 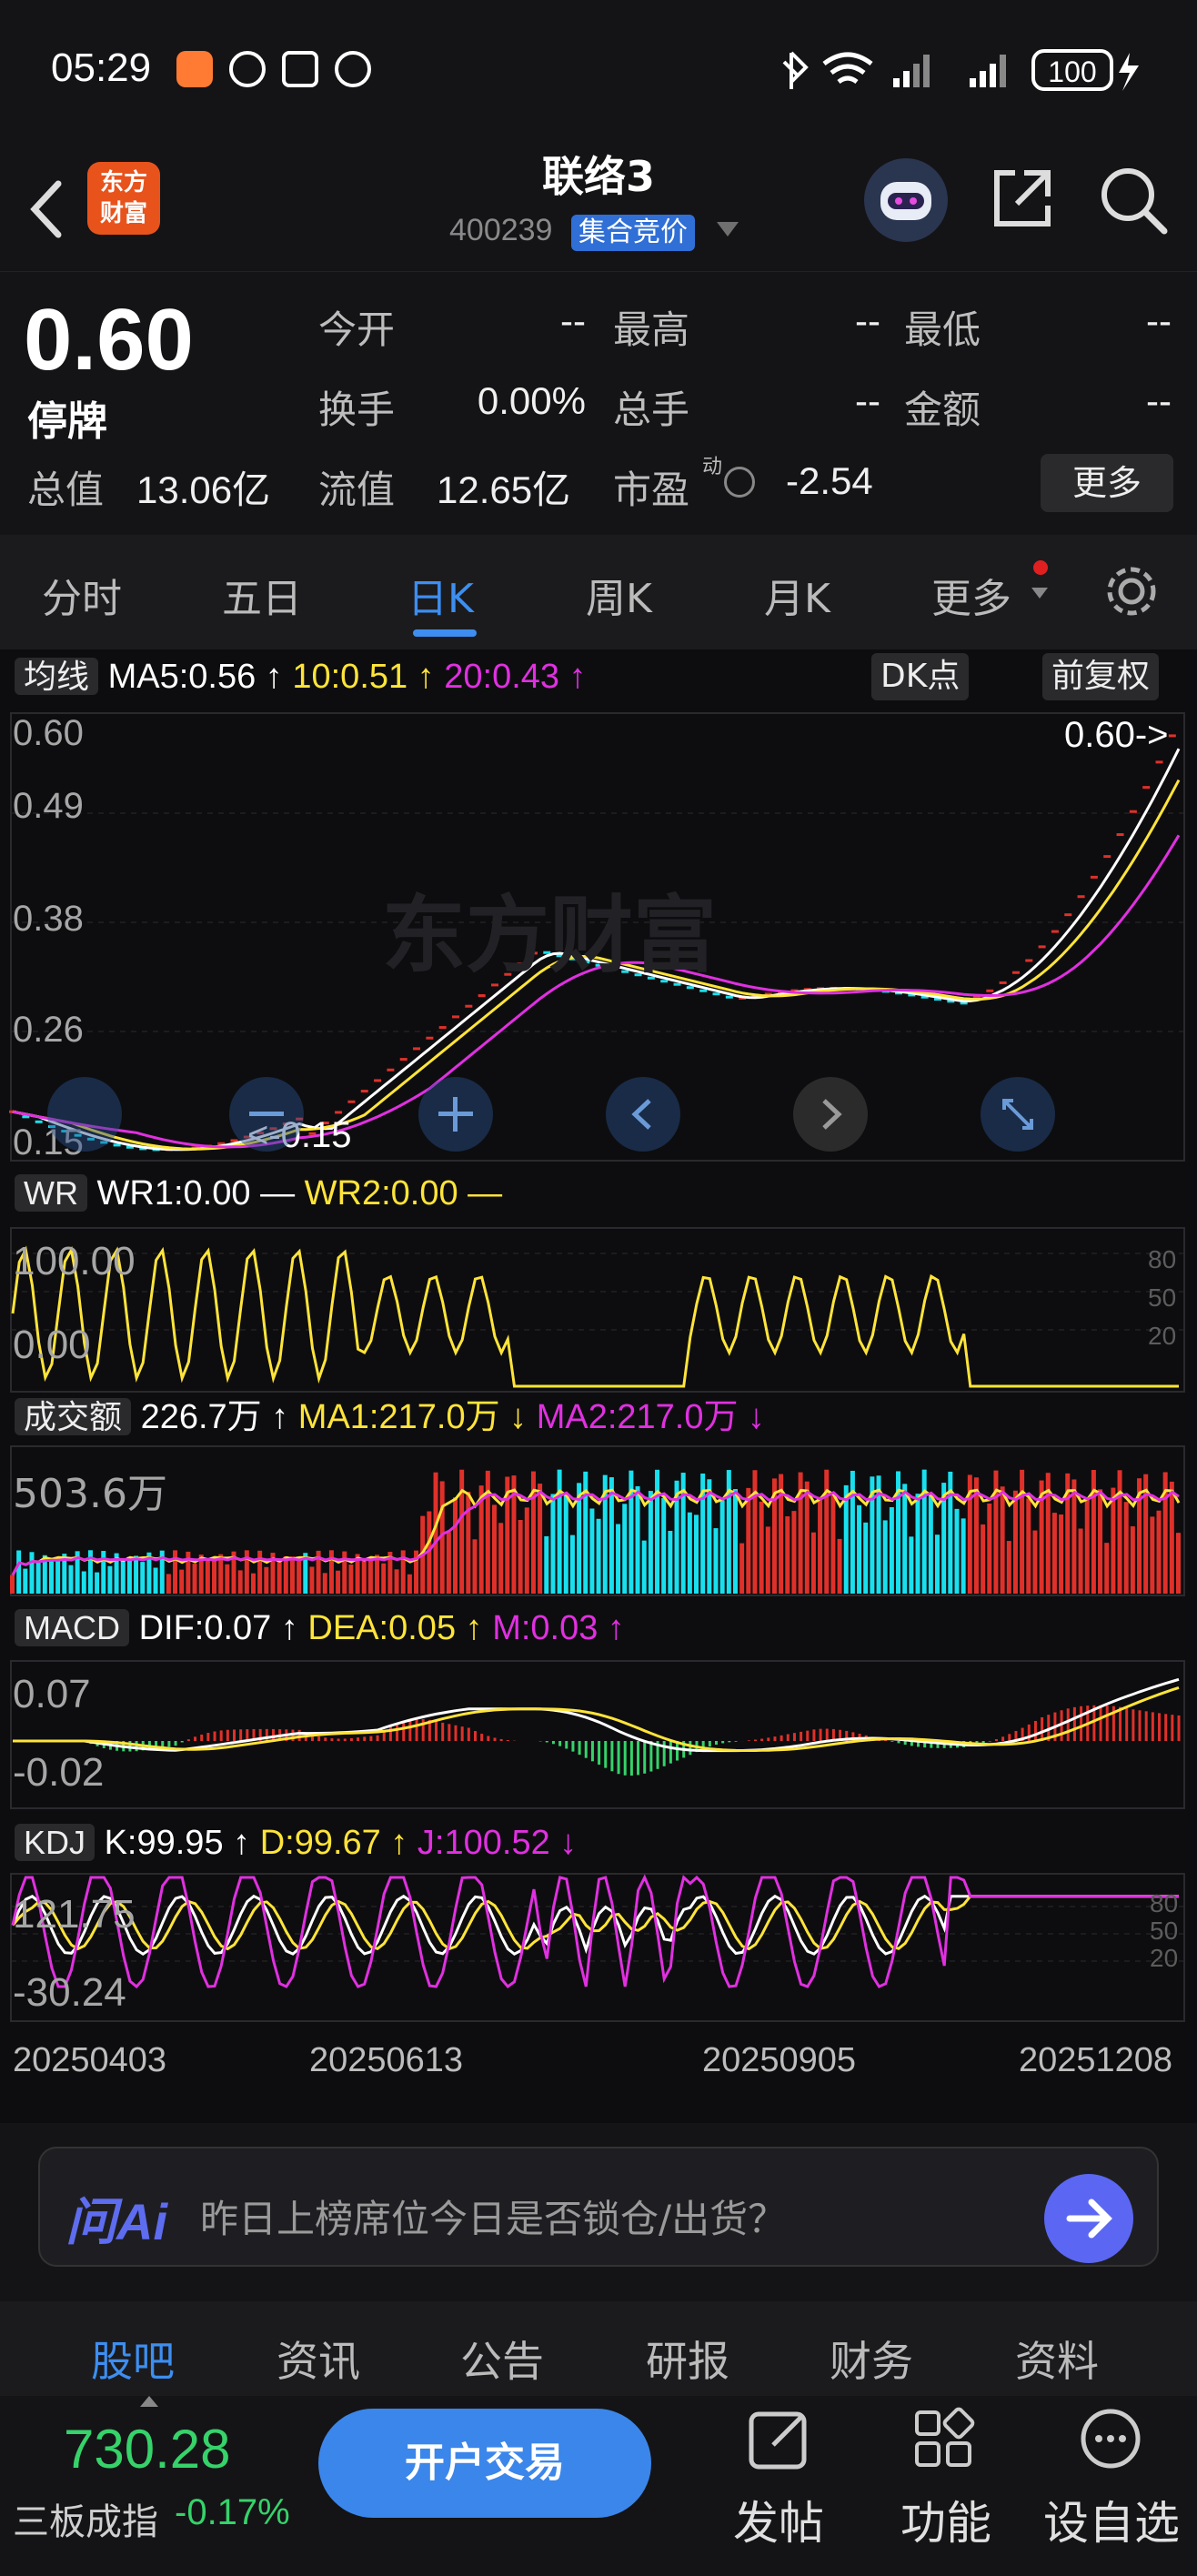 I want to click on index-name: 三板成指, so click(x=85, y=2518).